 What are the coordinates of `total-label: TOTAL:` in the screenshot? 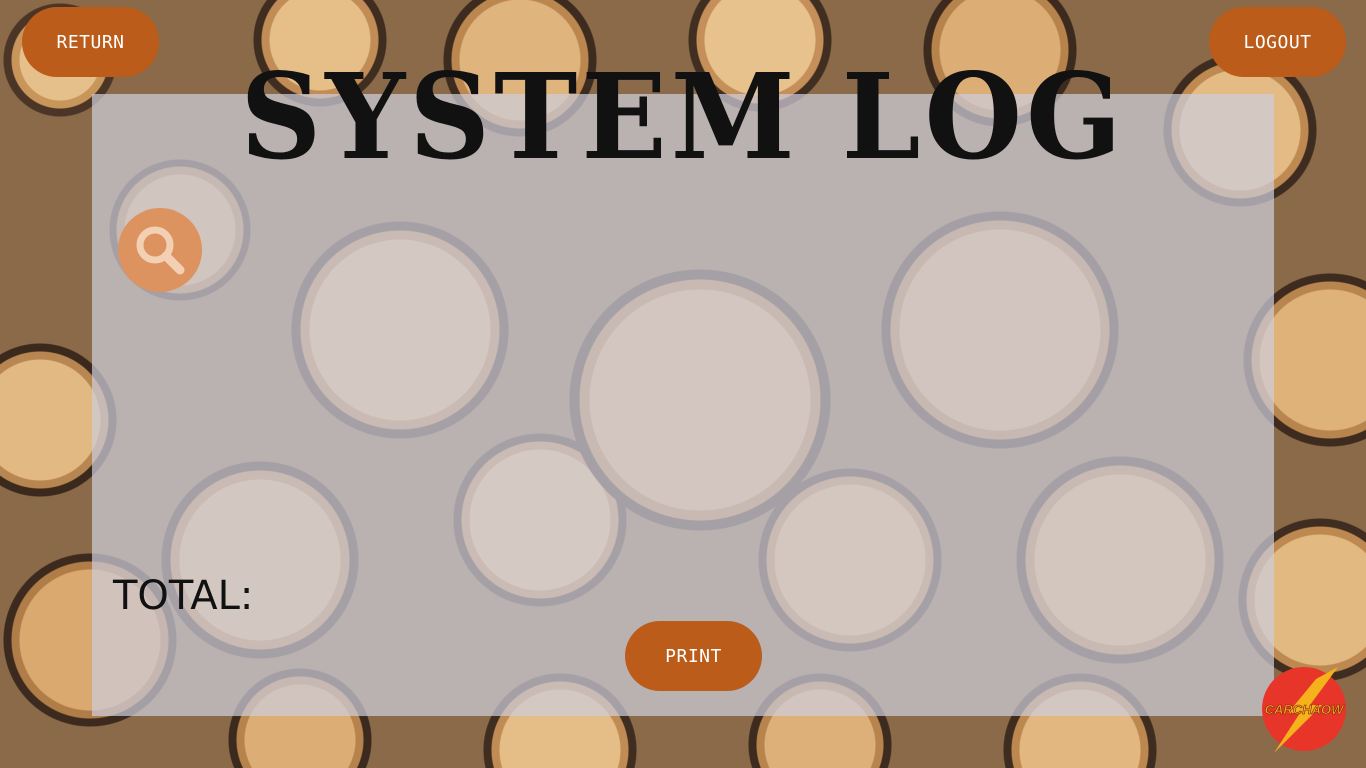 It's located at (183, 596).